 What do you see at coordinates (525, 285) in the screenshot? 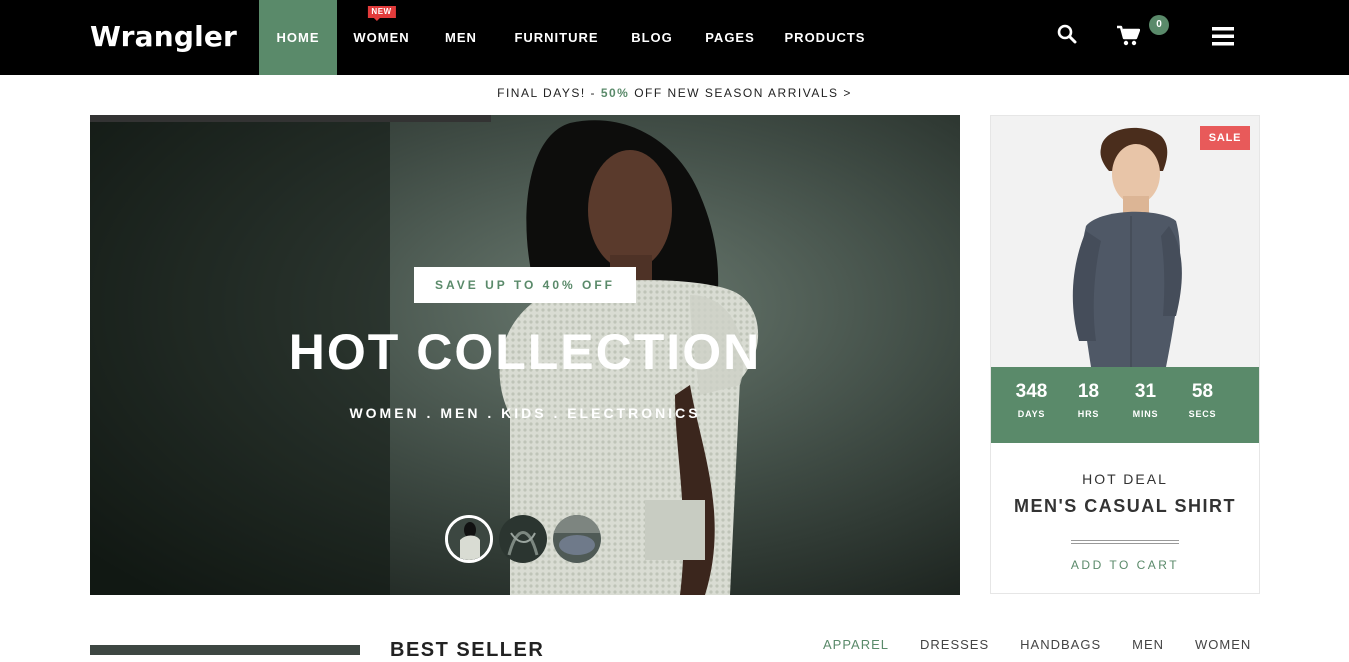
I see `hero-tag: SAVE UP TO 40% OFF` at bounding box center [525, 285].